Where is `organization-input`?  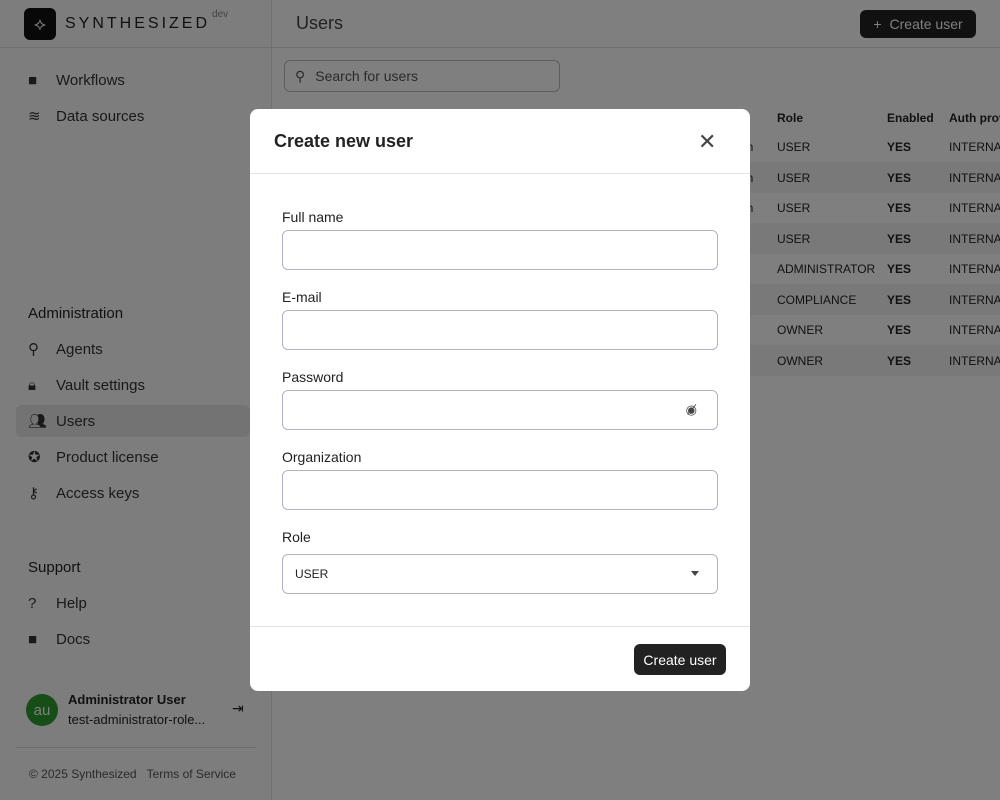
organization-input is located at coordinates (500, 490).